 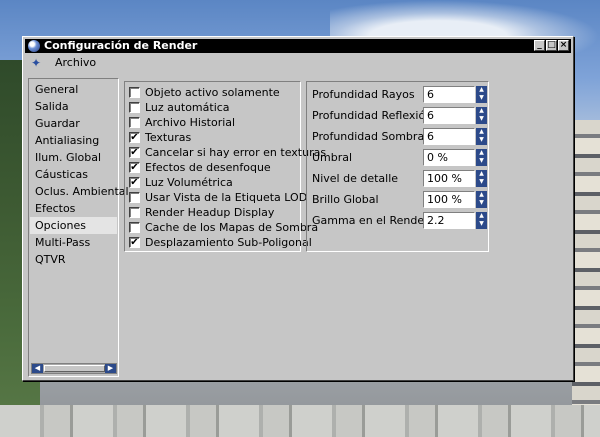 What do you see at coordinates (232, 227) in the screenshot?
I see `option-label: Cache de los Mapas de Sombra` at bounding box center [232, 227].